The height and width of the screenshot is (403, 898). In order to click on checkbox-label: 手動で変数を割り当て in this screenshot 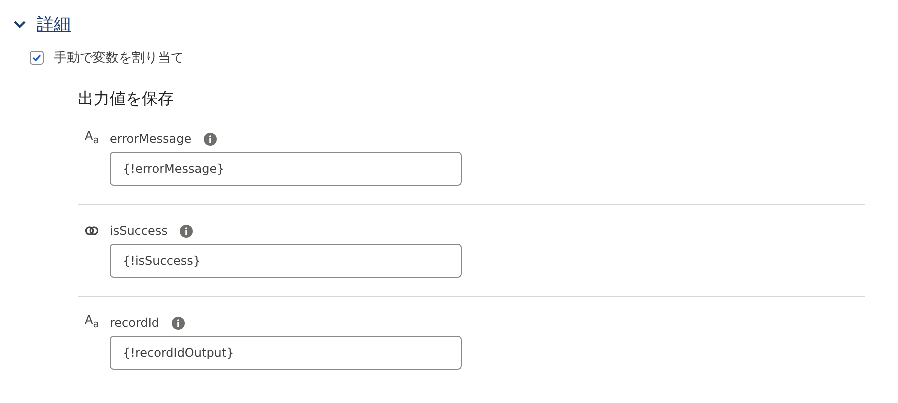, I will do `click(119, 58)`.